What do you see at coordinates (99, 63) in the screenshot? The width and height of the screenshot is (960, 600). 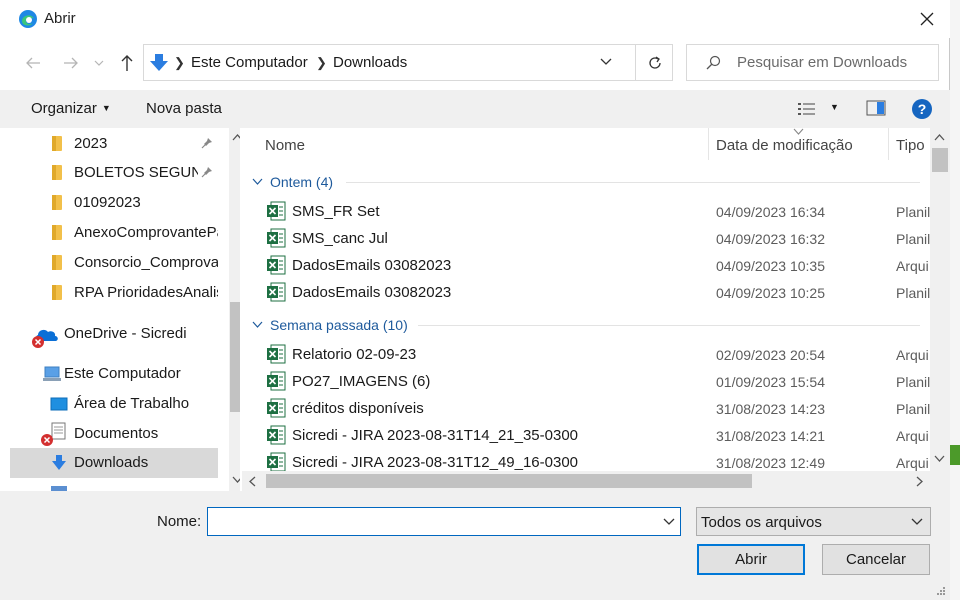 I see `recent-locations-button` at bounding box center [99, 63].